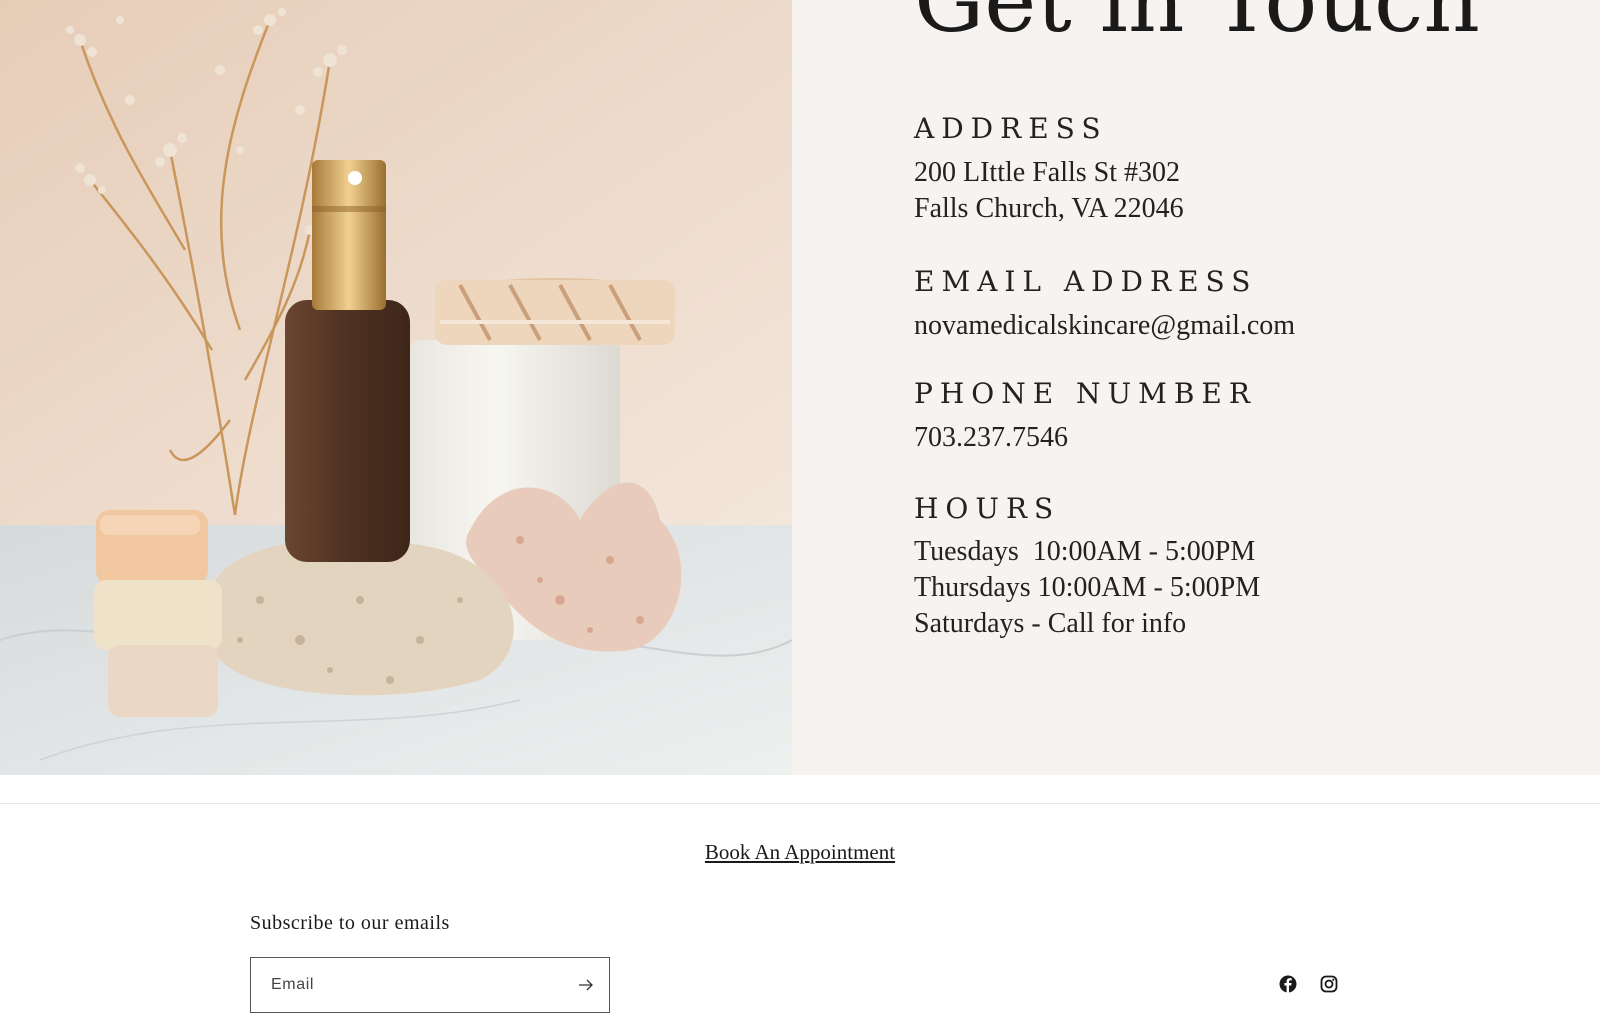 The image size is (1600, 1013). I want to click on hours-tuesday: Tuesdays 10:00AM - 5:00PM, so click(1085, 551).